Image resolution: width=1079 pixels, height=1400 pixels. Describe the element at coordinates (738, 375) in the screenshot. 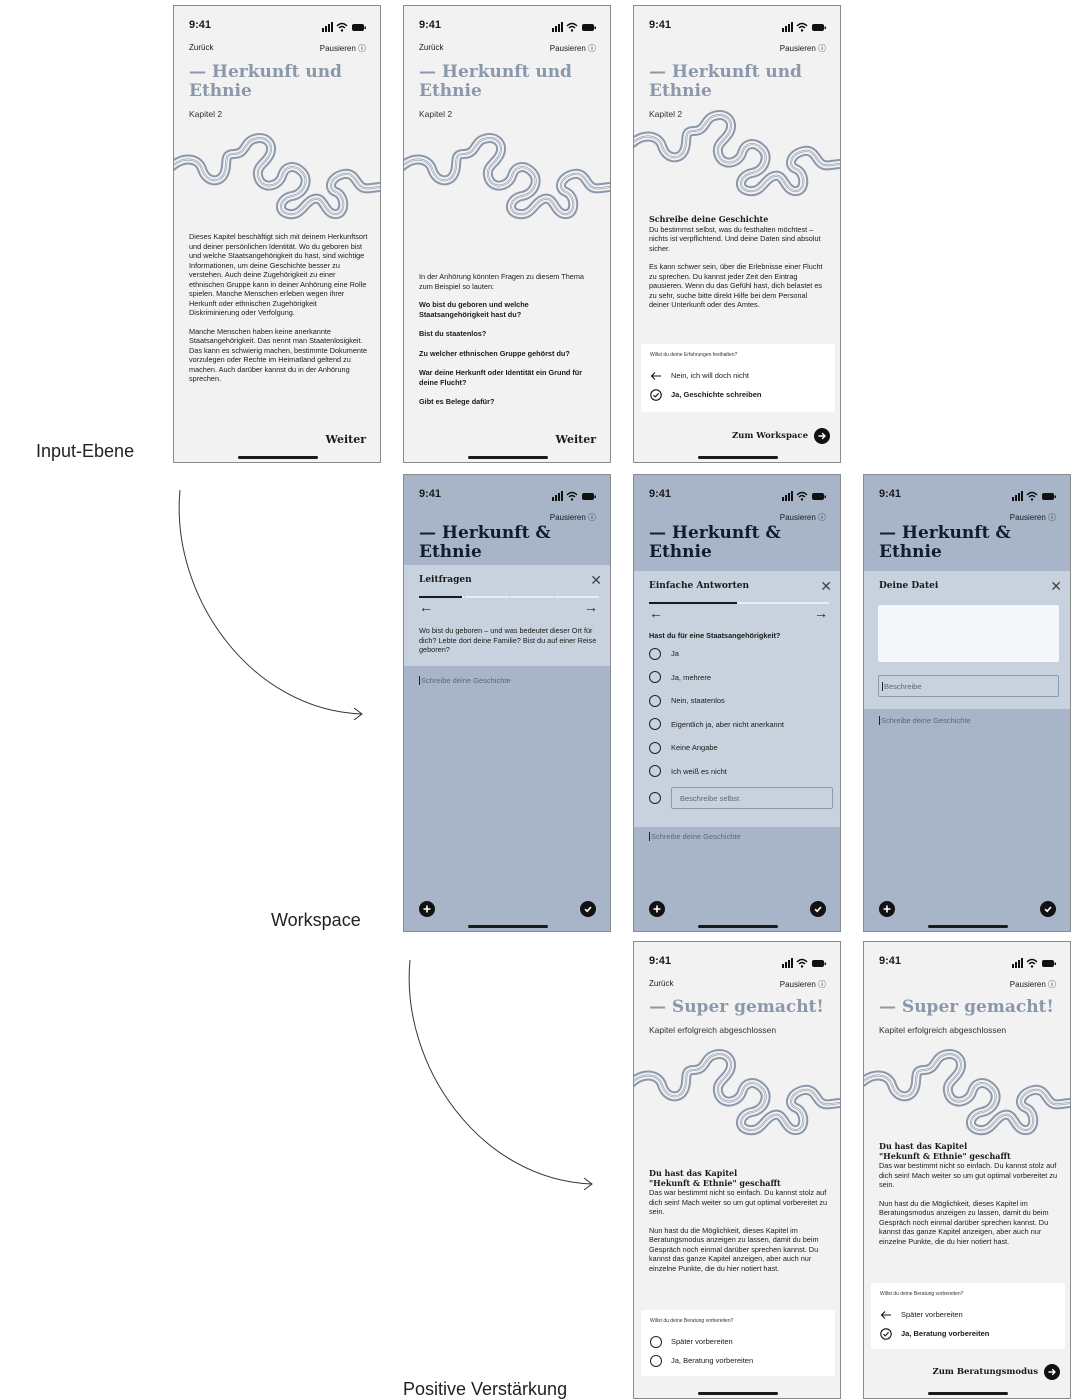

I see `option-decline: Nein, ich will doch nicht` at that location.